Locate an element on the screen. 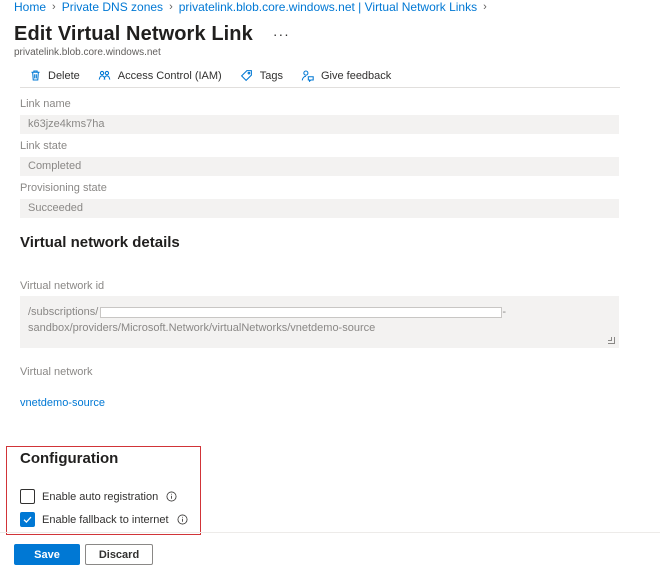 This screenshot has width=660, height=573. checkmark-icon is located at coordinates (27, 519).